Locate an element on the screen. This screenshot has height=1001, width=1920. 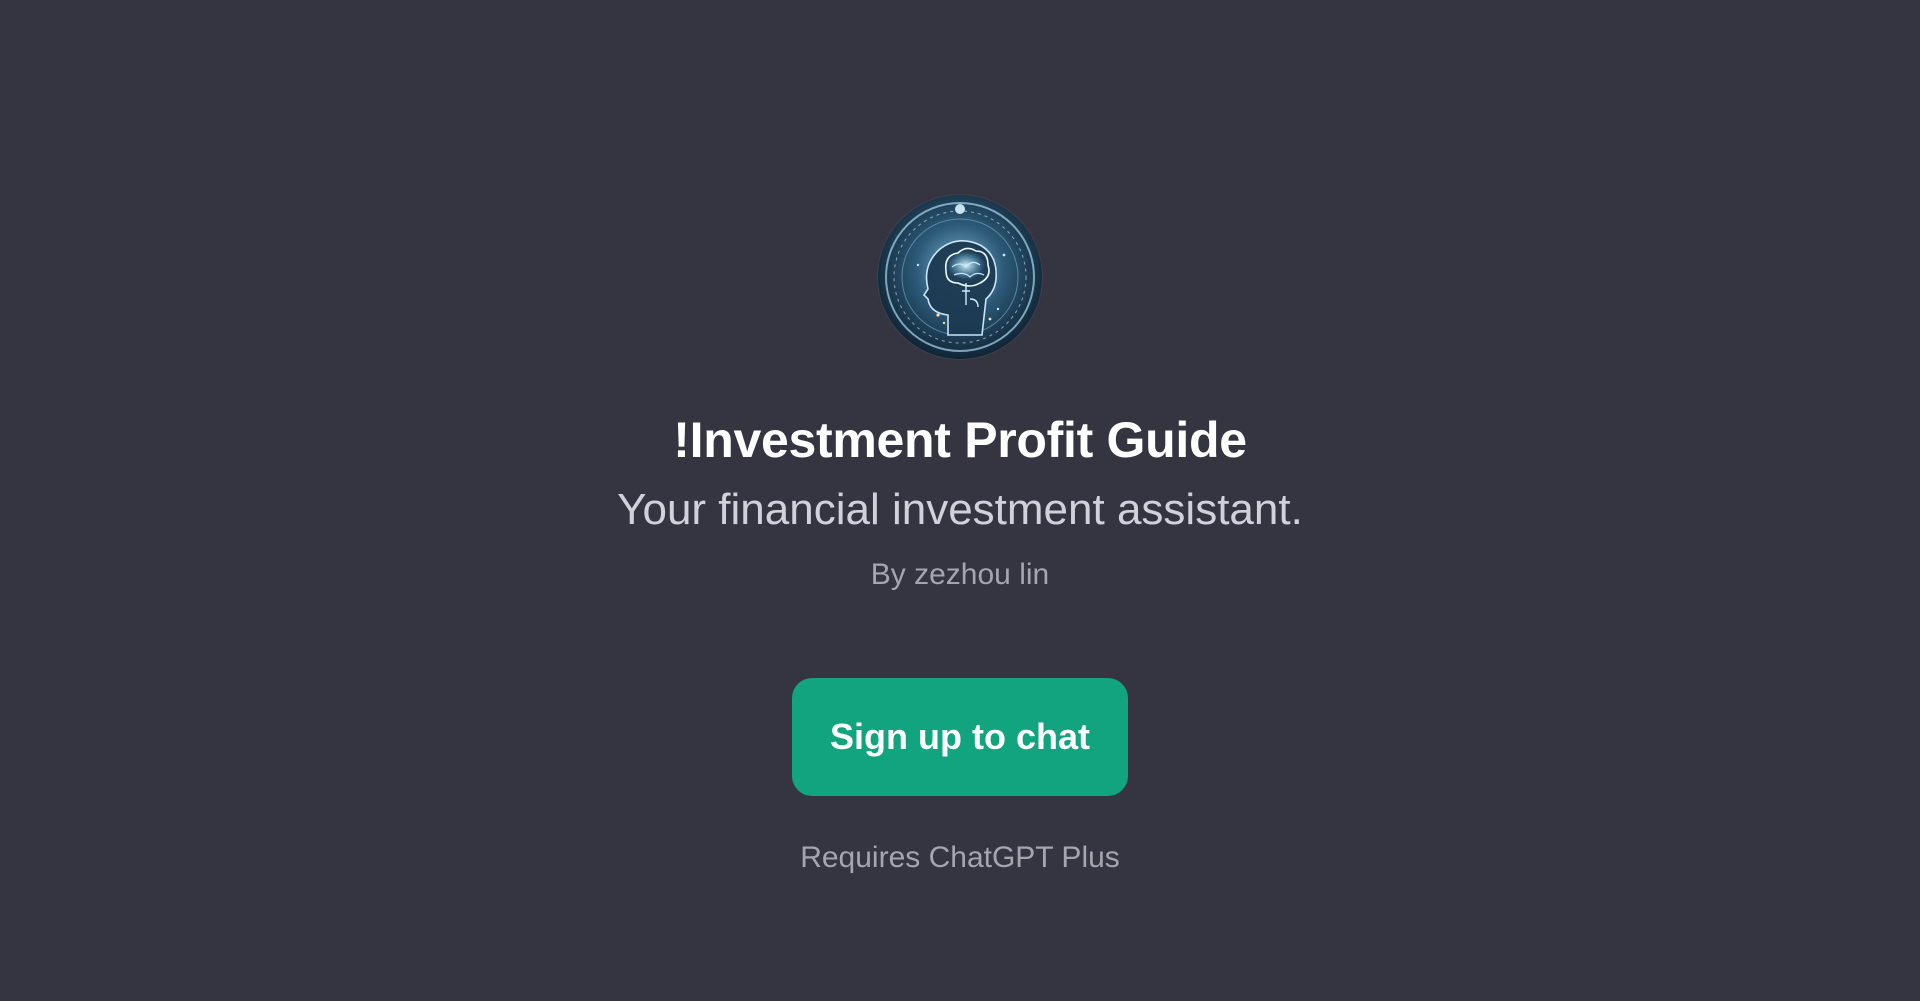
gpt-title: !Investment Profit Guide is located at coordinates (960, 440).